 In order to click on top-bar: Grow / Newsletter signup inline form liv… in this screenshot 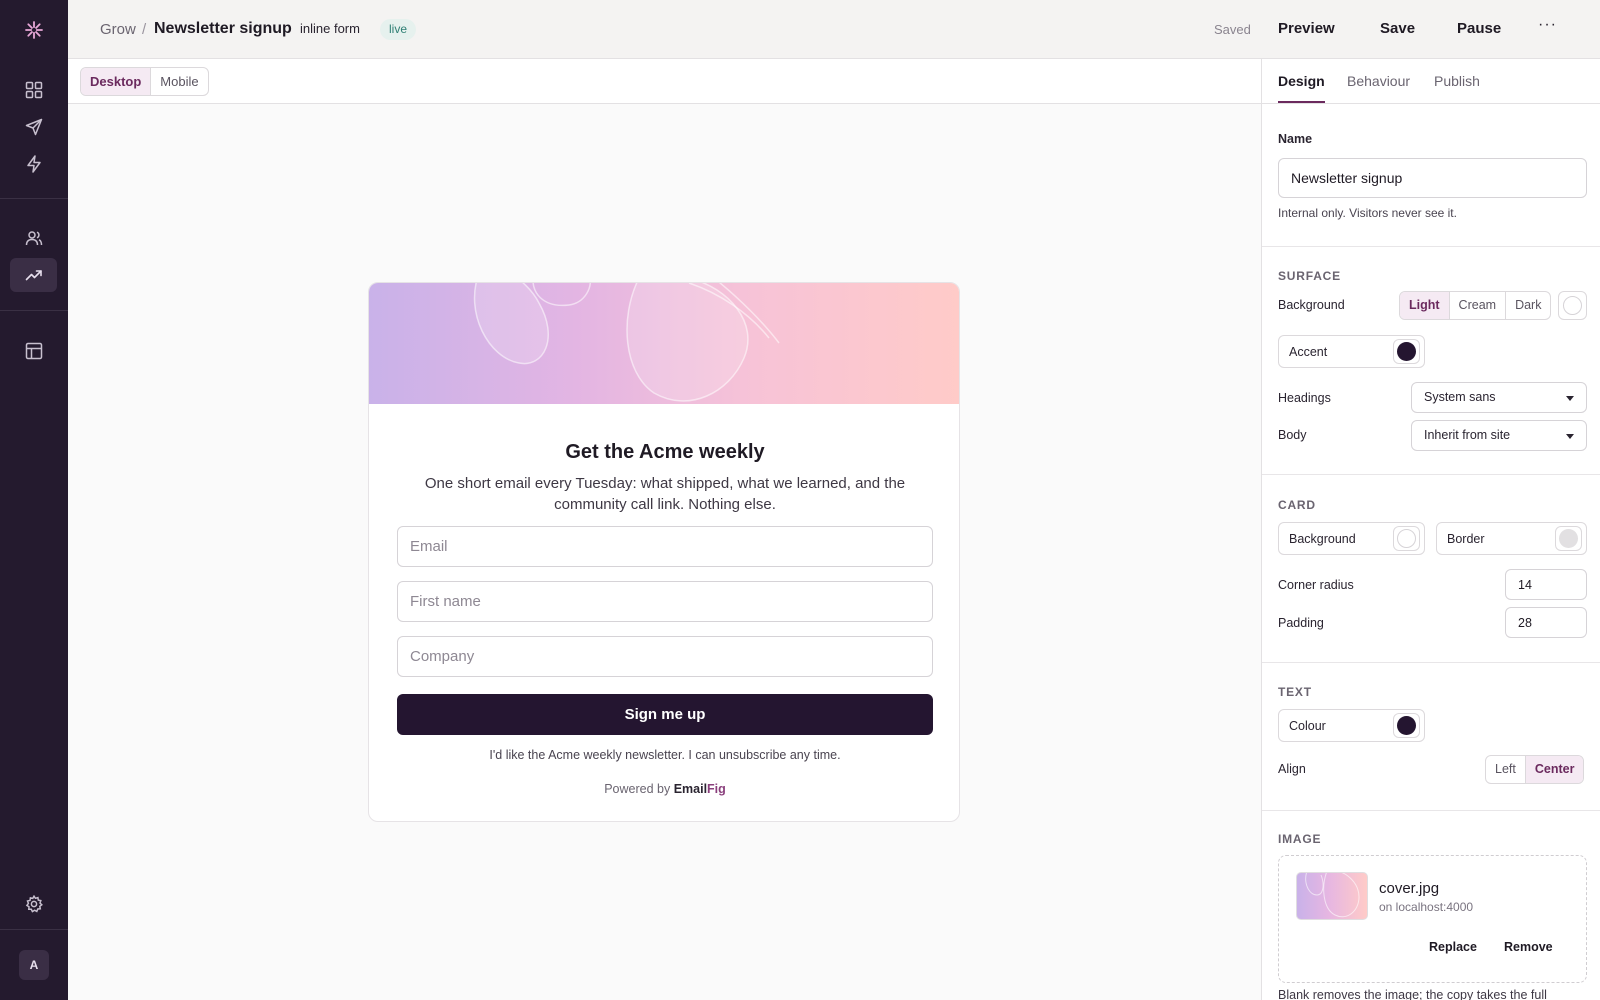, I will do `click(834, 29)`.